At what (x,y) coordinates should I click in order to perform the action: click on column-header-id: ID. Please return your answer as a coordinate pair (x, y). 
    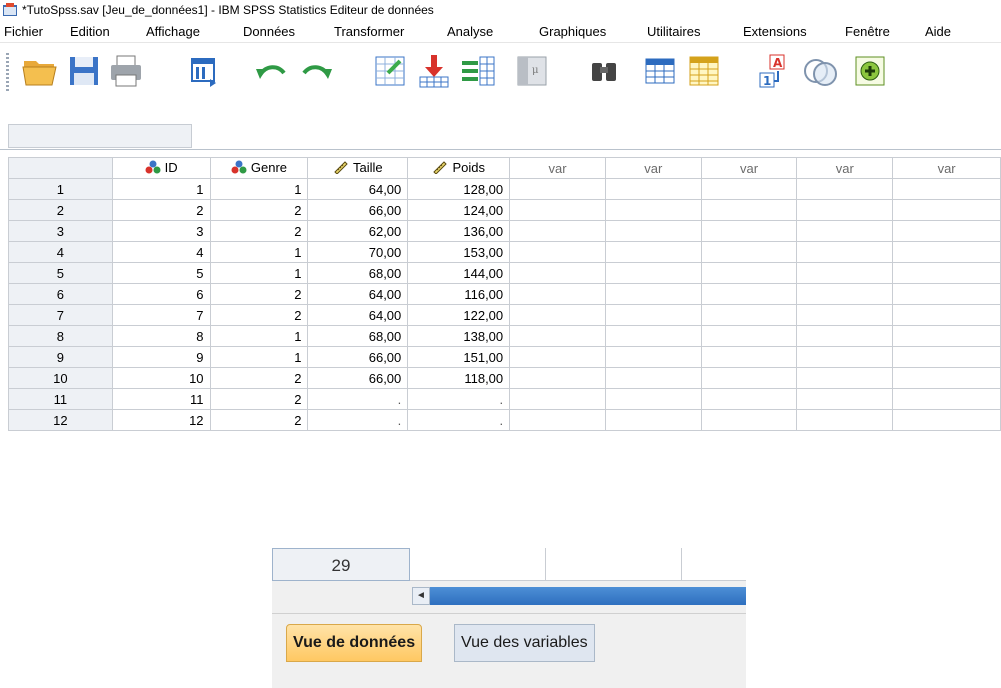
    Looking at the image, I should click on (161, 168).